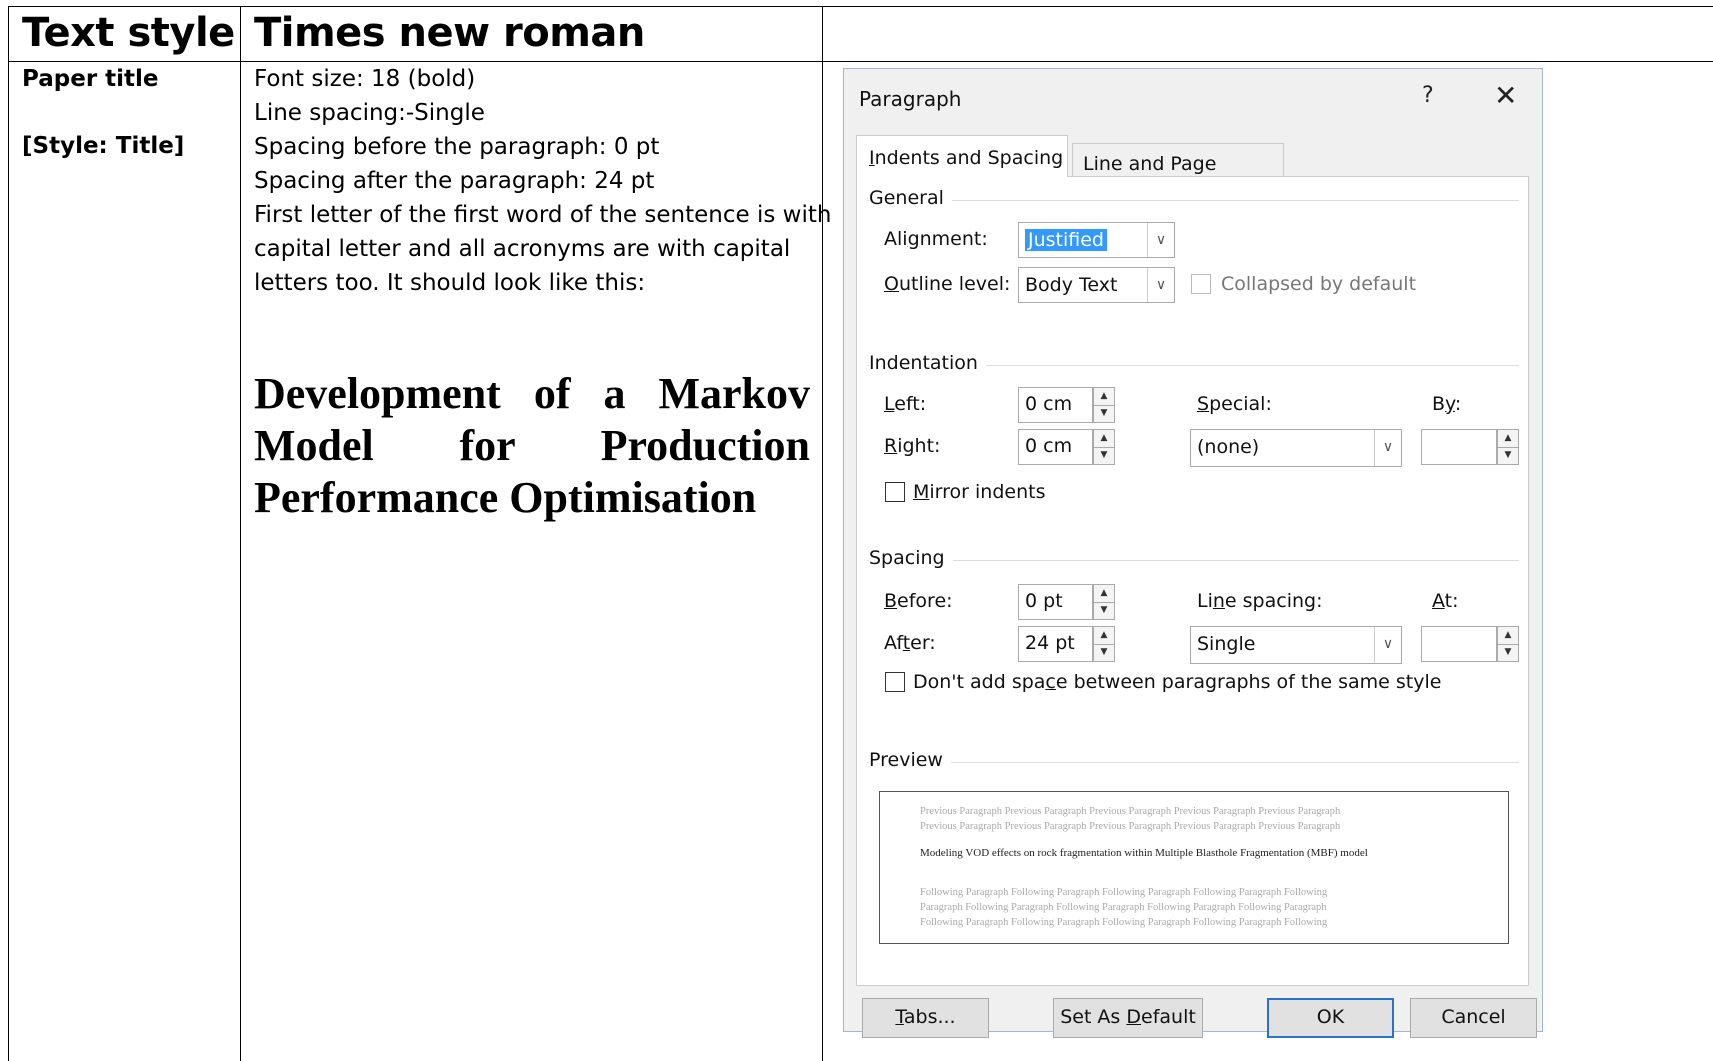 The image size is (1713, 1061). I want to click on cancel-button: Cancel, so click(1473, 1018).